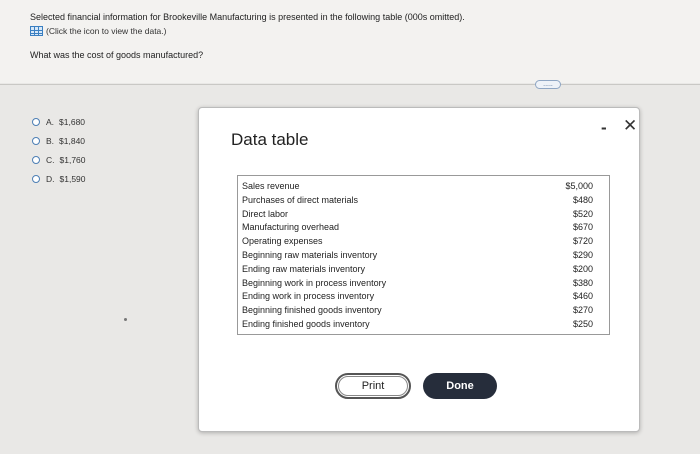 This screenshot has width=700, height=454. I want to click on row-value: $290, so click(582, 255).